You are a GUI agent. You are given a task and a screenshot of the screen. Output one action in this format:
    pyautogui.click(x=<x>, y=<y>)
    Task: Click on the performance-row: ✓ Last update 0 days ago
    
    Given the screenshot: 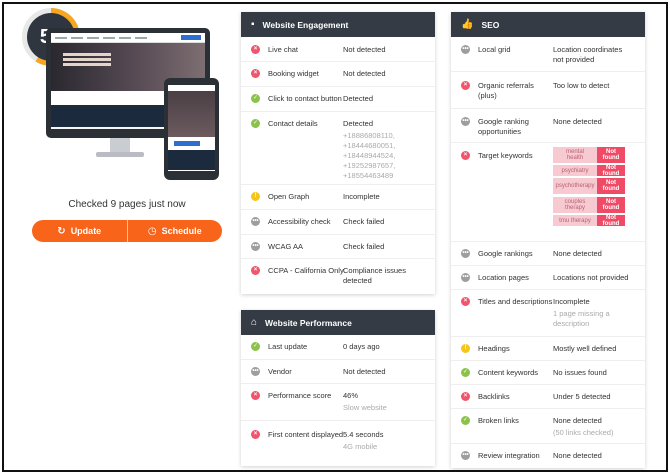 What is the action you would take?
    pyautogui.click(x=338, y=347)
    